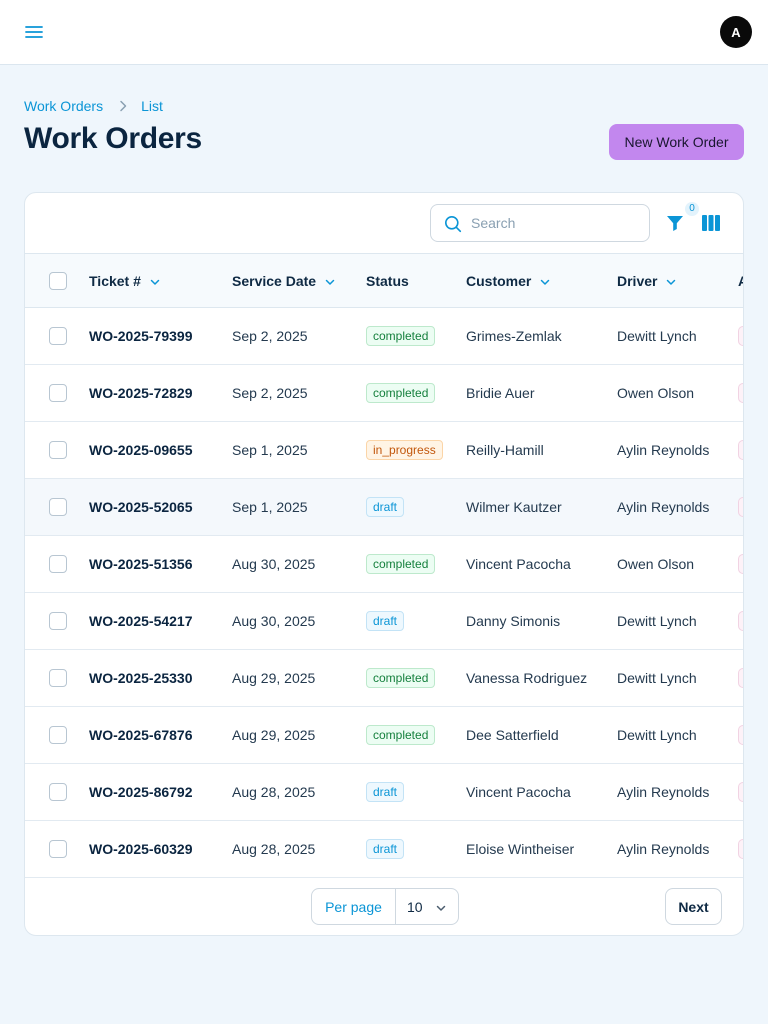 The image size is (768, 1024). I want to click on customer-name: Bridie Auer, so click(500, 393).